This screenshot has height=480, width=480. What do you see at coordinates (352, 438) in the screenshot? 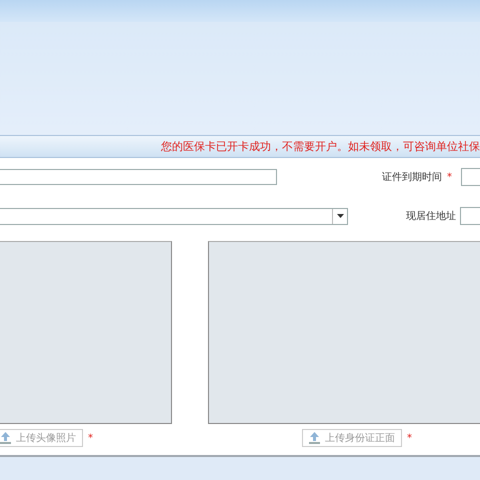
I see `upload-button: 上传身份证正面` at bounding box center [352, 438].